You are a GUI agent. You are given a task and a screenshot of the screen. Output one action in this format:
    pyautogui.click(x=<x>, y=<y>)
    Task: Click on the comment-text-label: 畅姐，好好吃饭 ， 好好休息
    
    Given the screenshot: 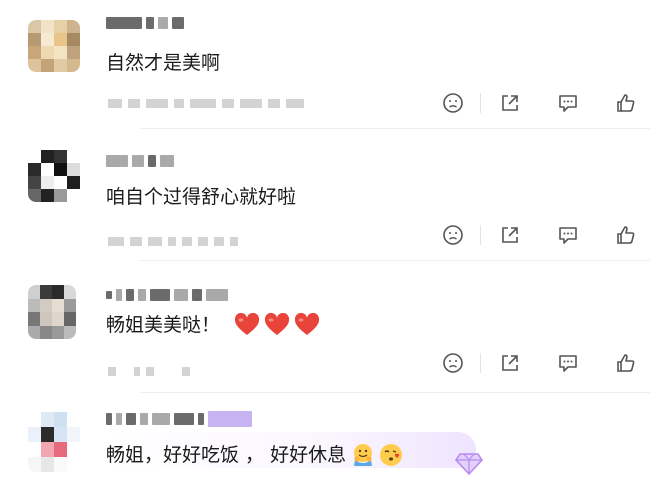 What is the action you would take?
    pyautogui.click(x=226, y=455)
    